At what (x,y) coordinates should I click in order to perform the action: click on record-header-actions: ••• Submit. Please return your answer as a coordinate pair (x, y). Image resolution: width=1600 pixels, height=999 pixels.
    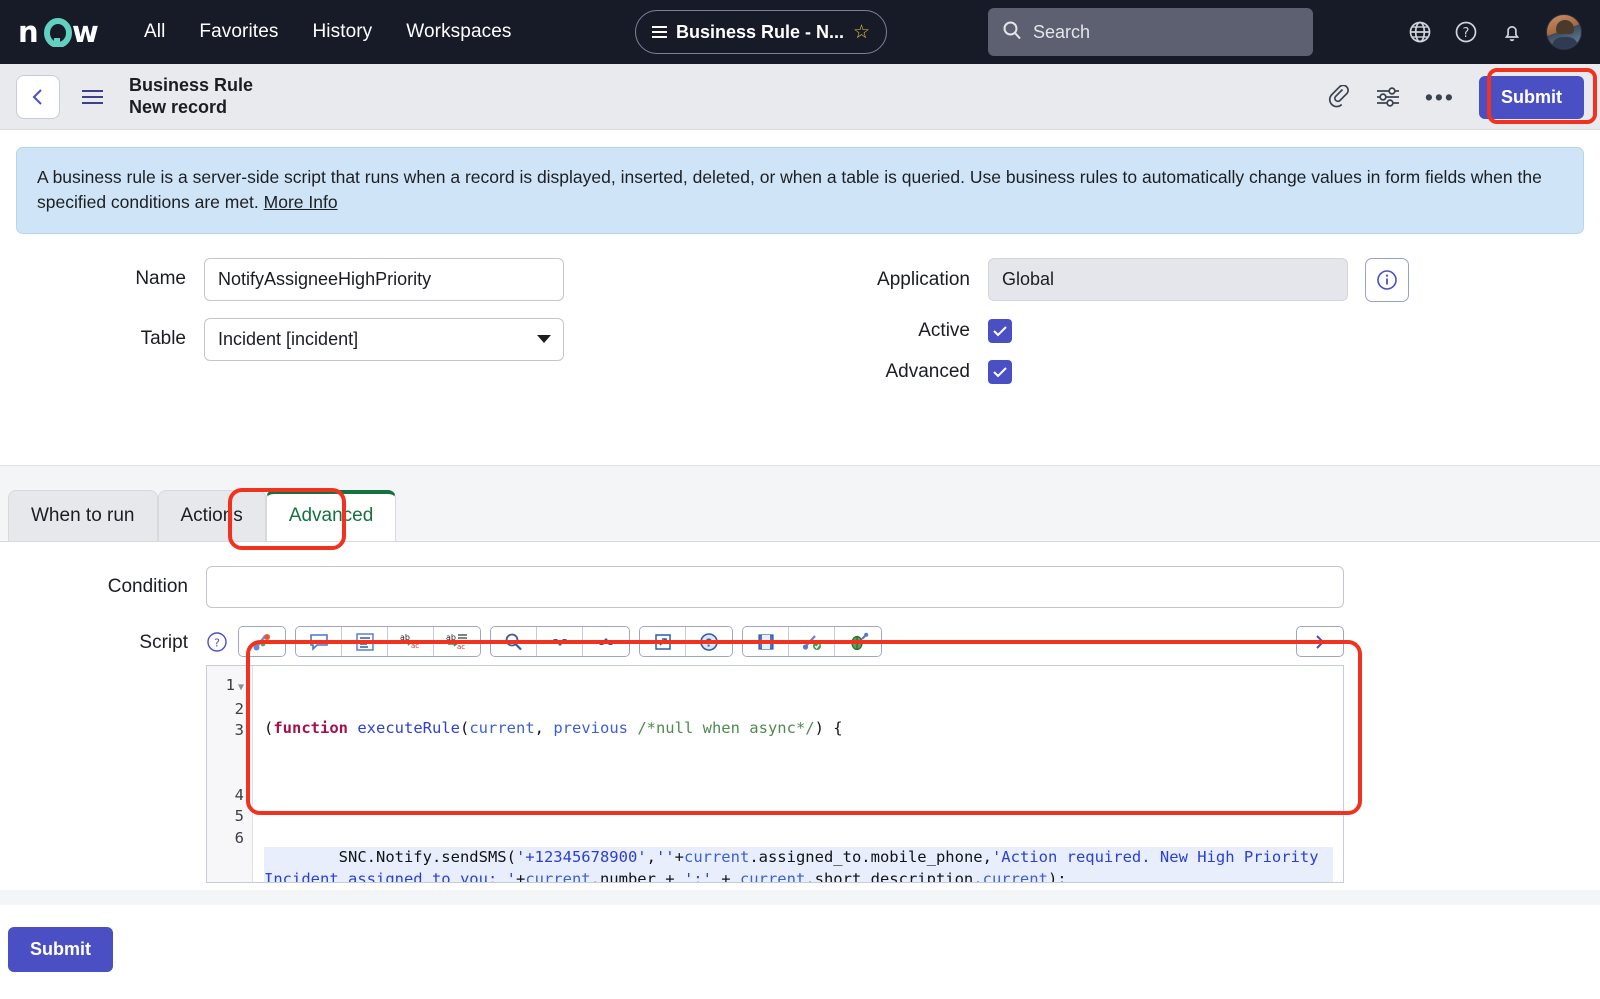
    Looking at the image, I should click on (1455, 97).